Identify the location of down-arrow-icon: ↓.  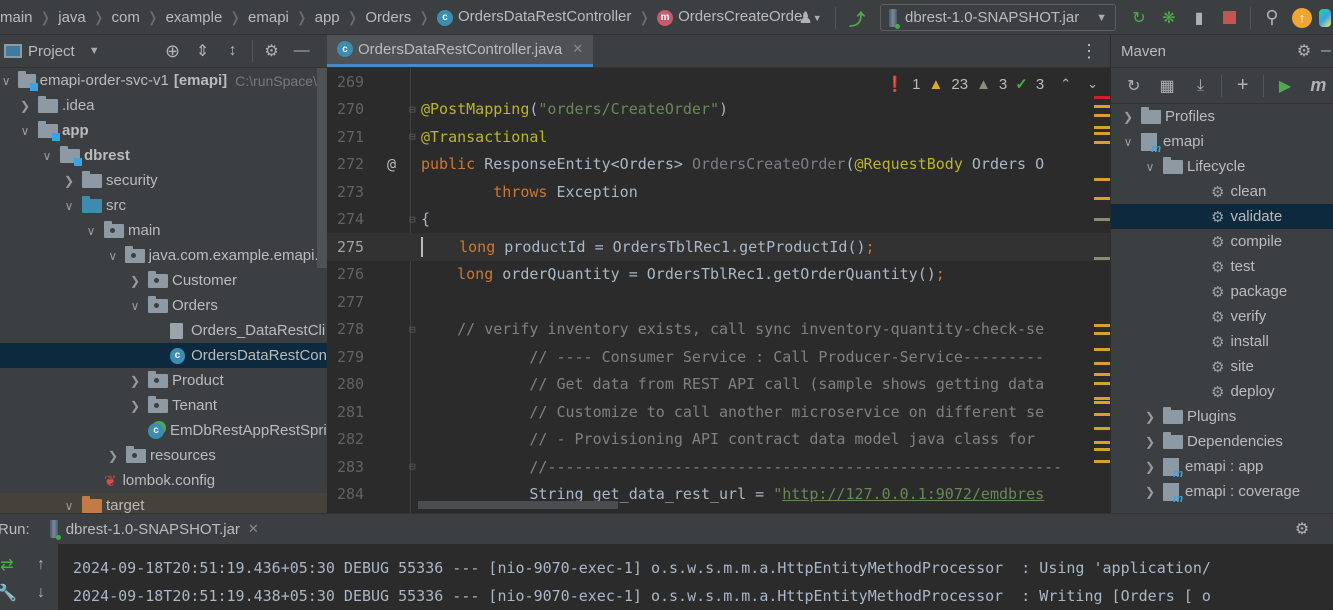
(41, 593).